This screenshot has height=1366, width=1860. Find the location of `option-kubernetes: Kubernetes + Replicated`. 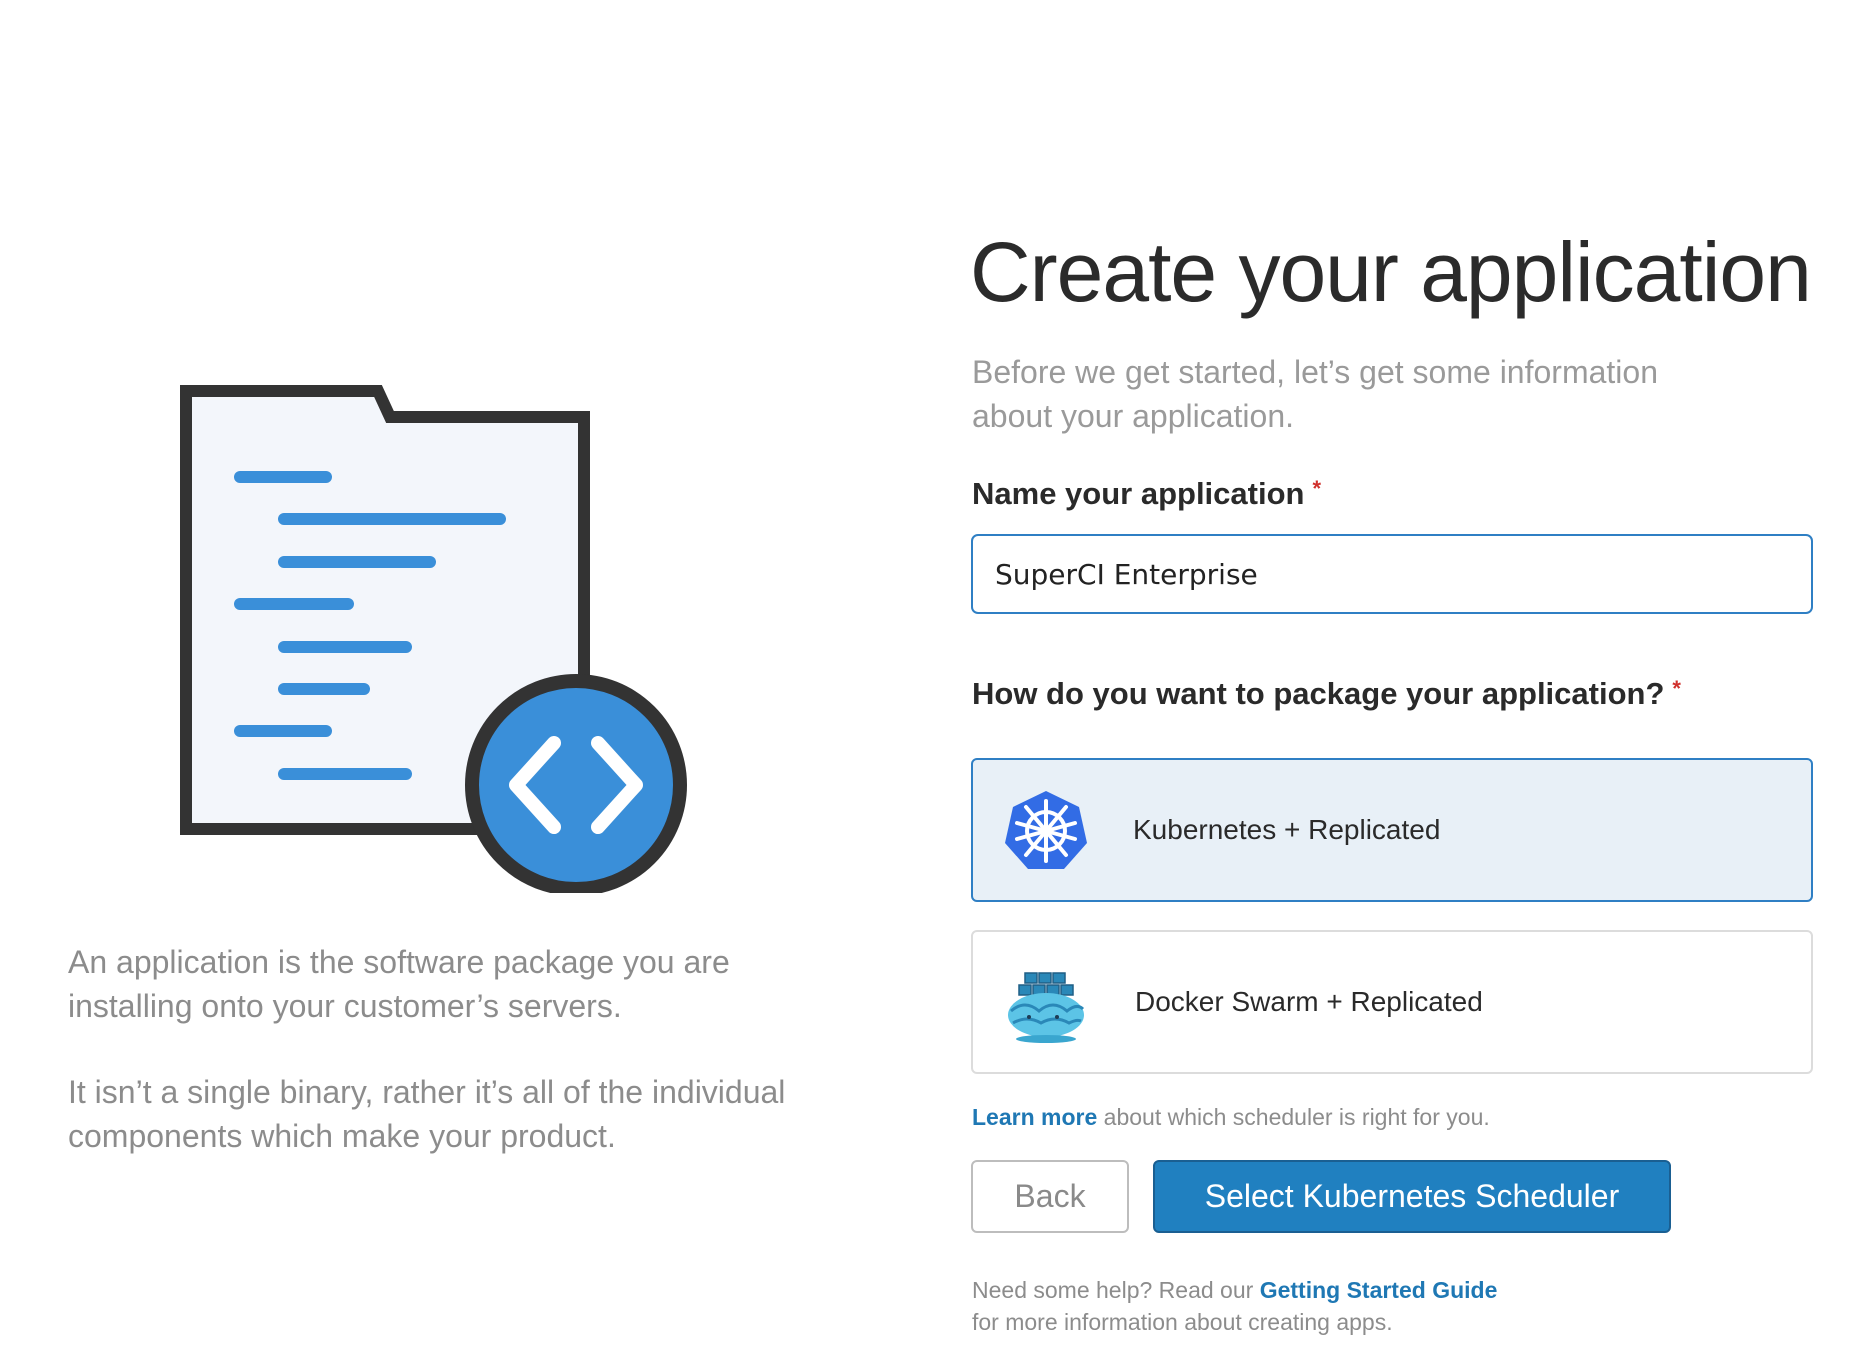

option-kubernetes: Kubernetes + Replicated is located at coordinates (1392, 830).